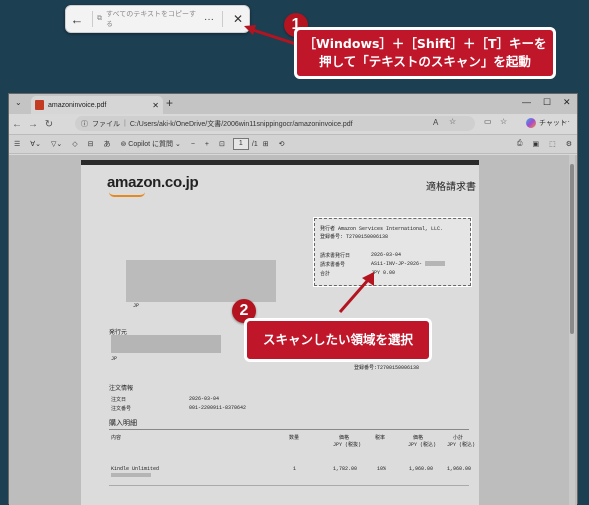  I want to click on document-title: 適格請求書, so click(451, 187).